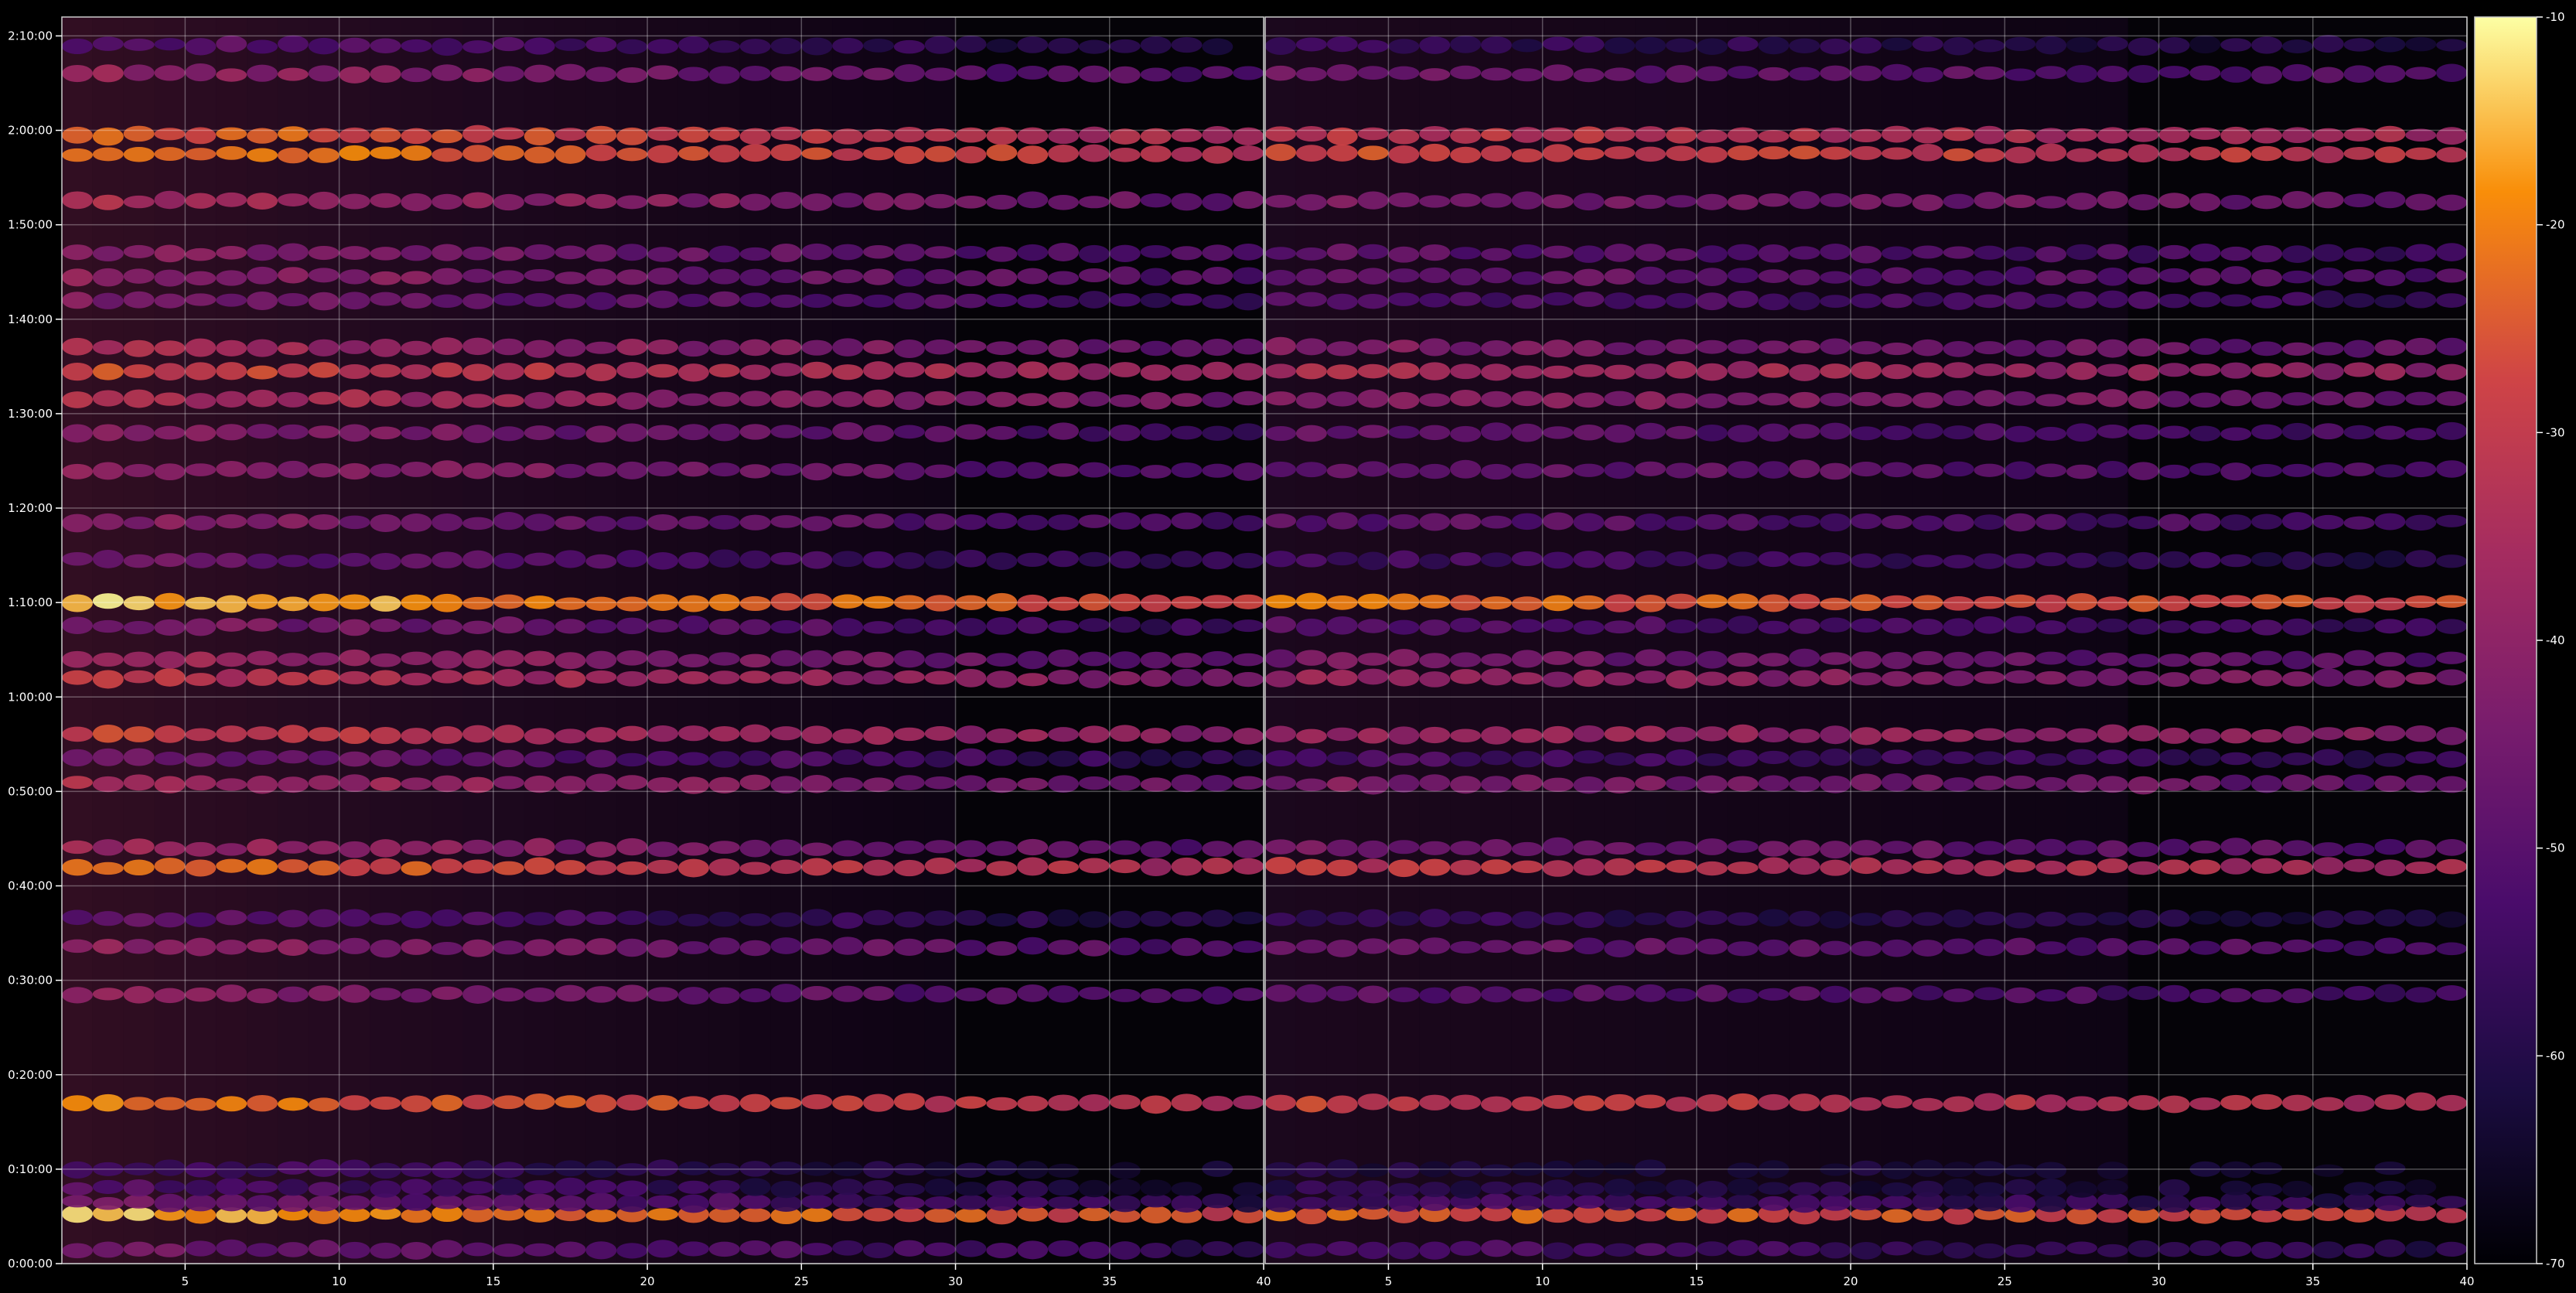  What do you see at coordinates (801, 1281) in the screenshot?
I see `x-tick-label: 25` at bounding box center [801, 1281].